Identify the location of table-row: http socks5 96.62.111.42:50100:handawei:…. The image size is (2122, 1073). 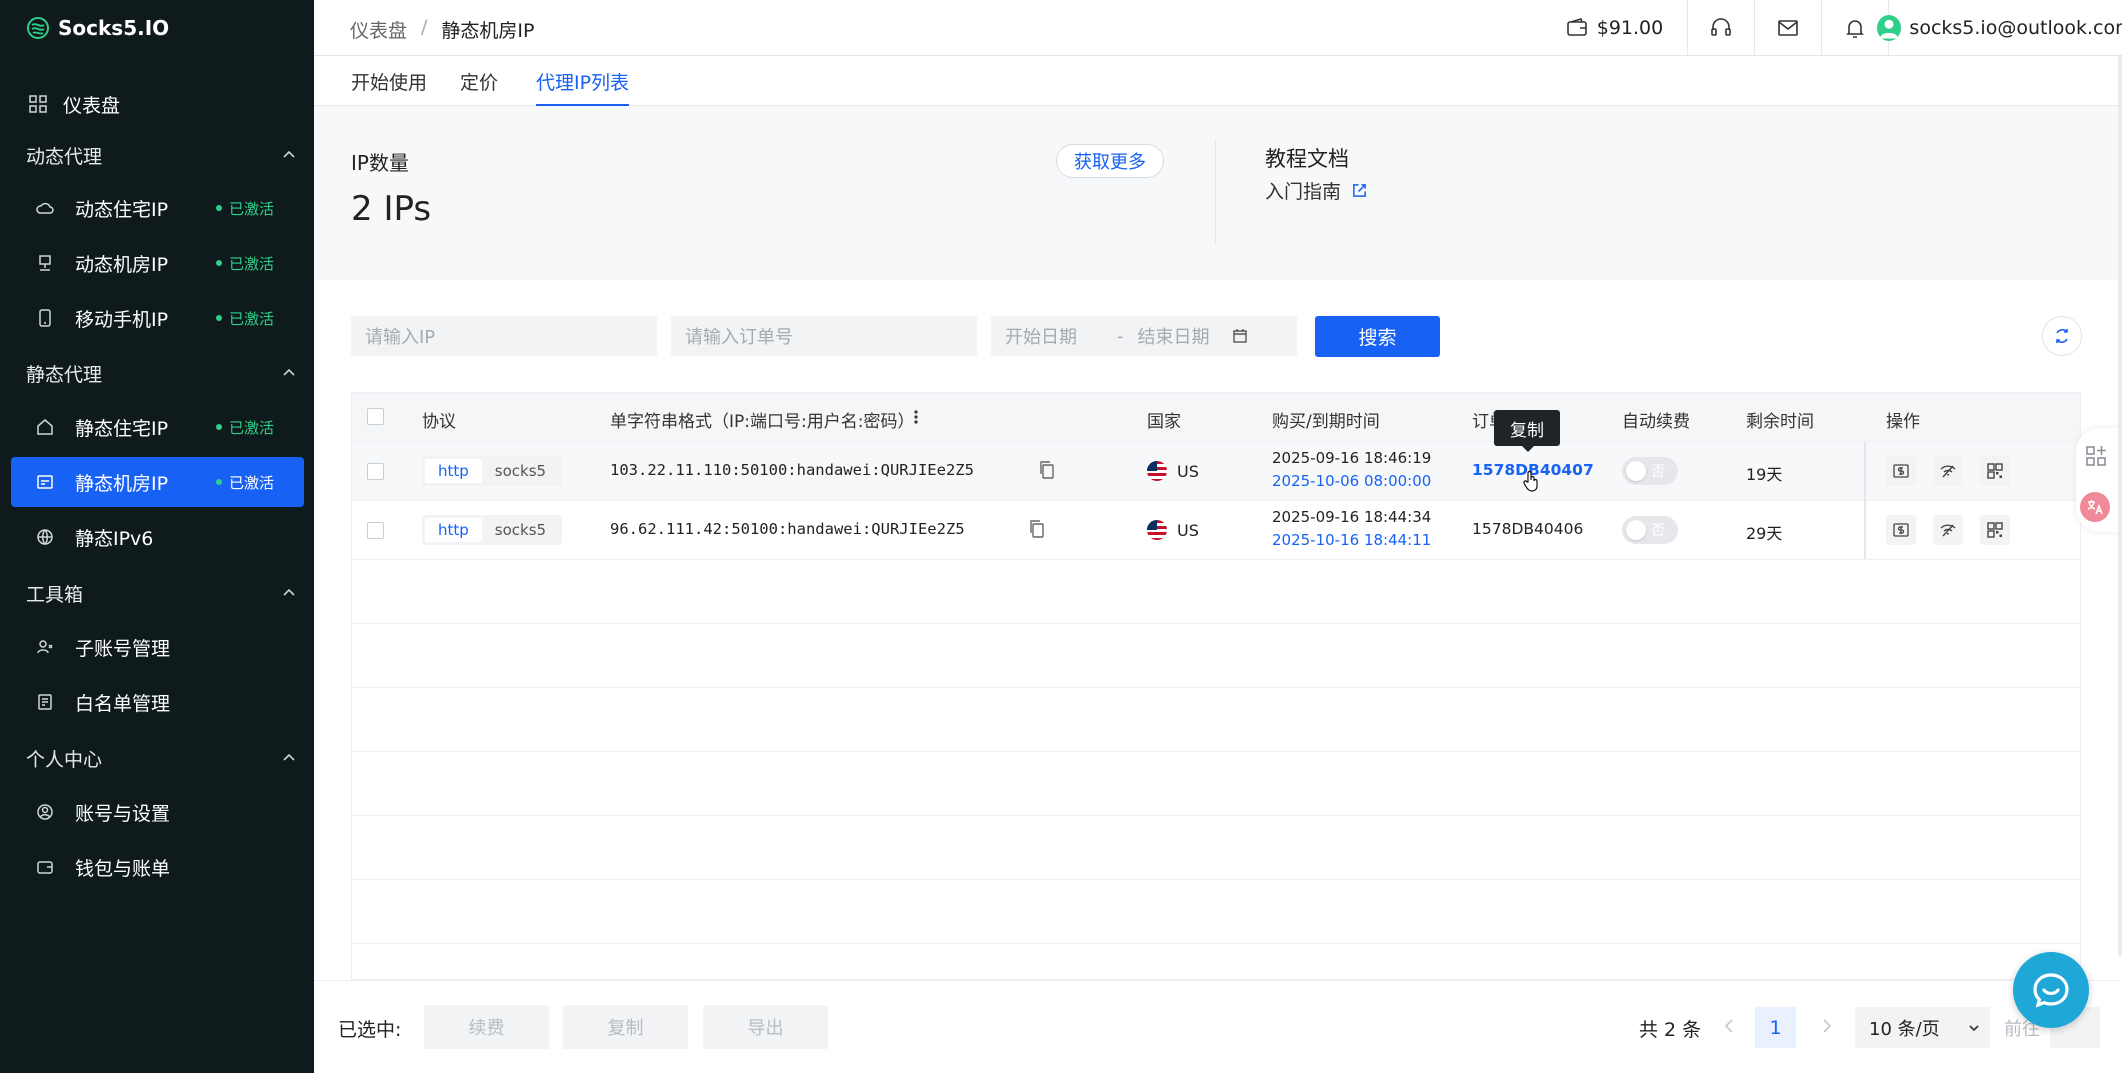
(1216, 529).